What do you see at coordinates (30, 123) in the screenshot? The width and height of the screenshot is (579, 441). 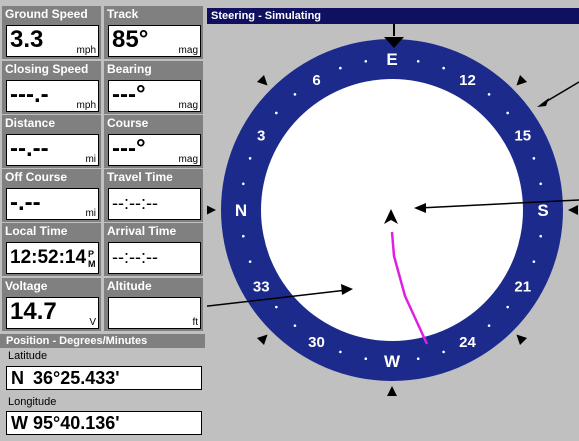 I see `distance-label: Distance` at bounding box center [30, 123].